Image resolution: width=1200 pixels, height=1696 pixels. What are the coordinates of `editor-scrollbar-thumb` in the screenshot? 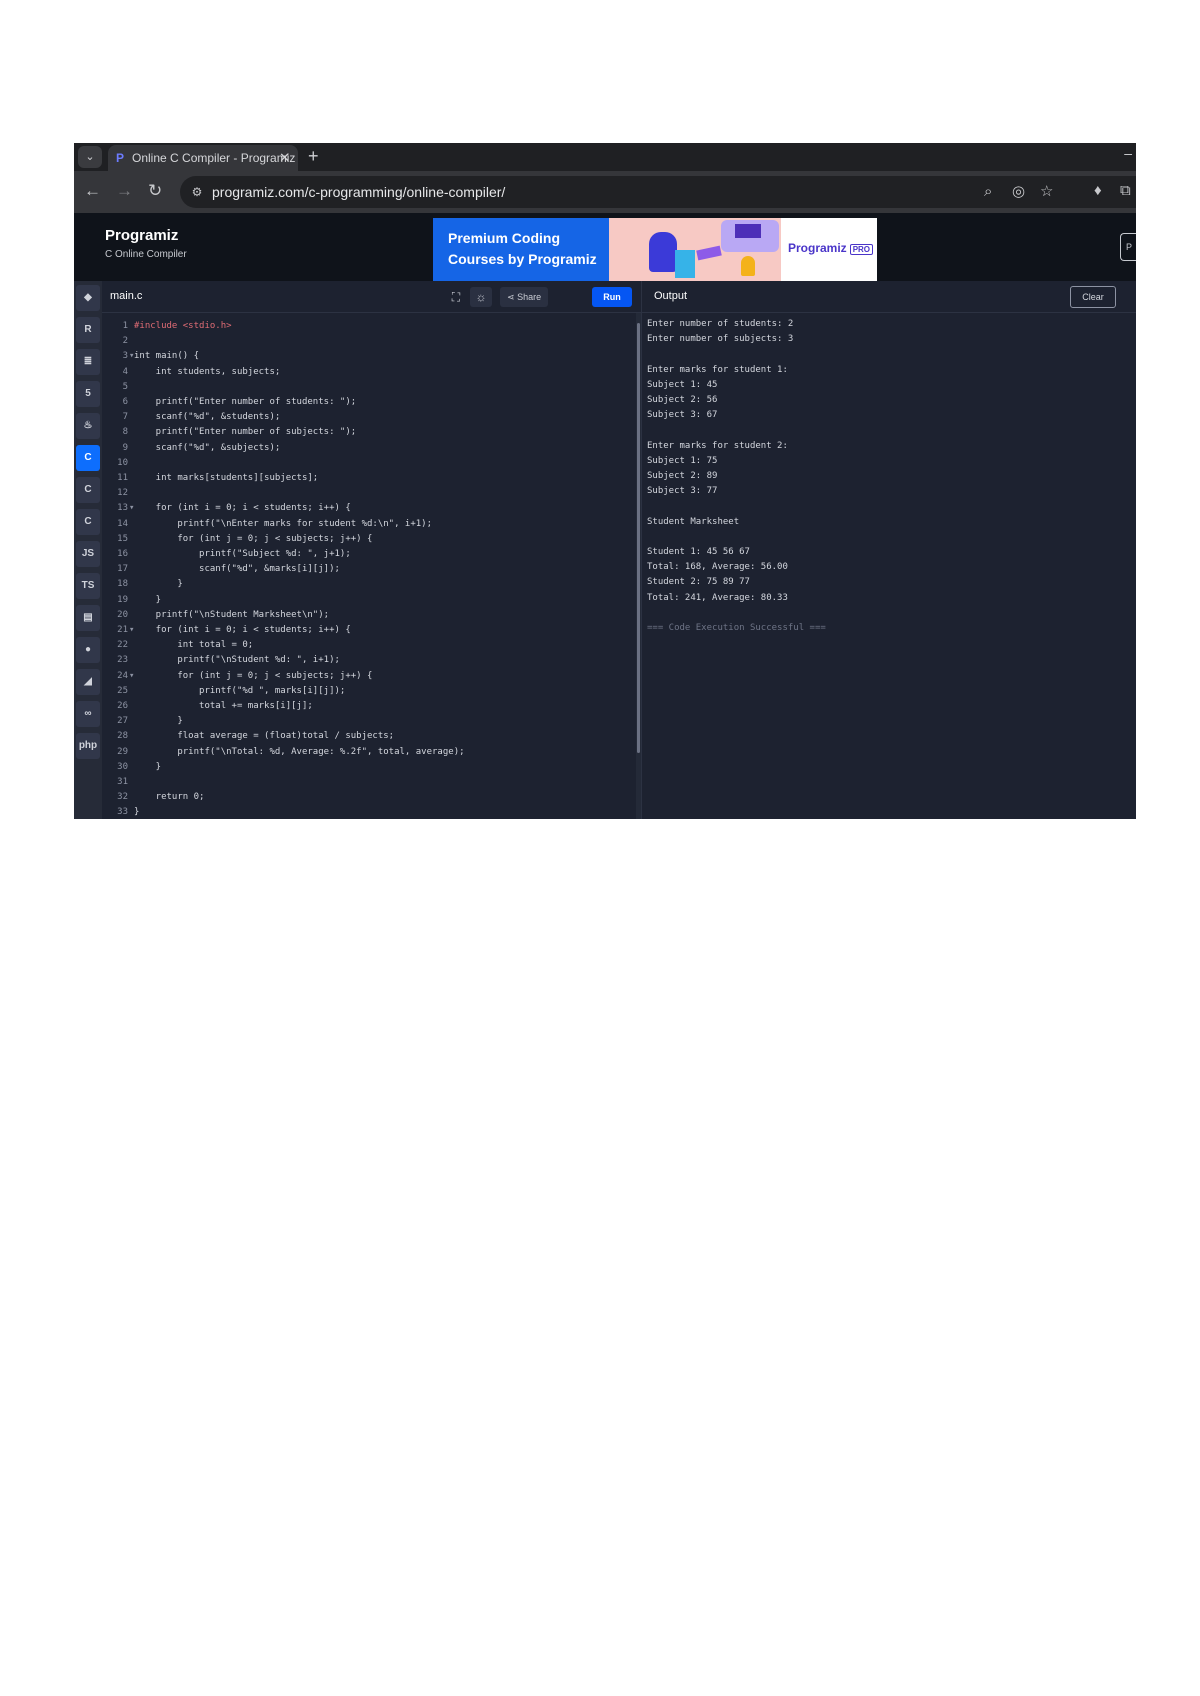 It's located at (638, 538).